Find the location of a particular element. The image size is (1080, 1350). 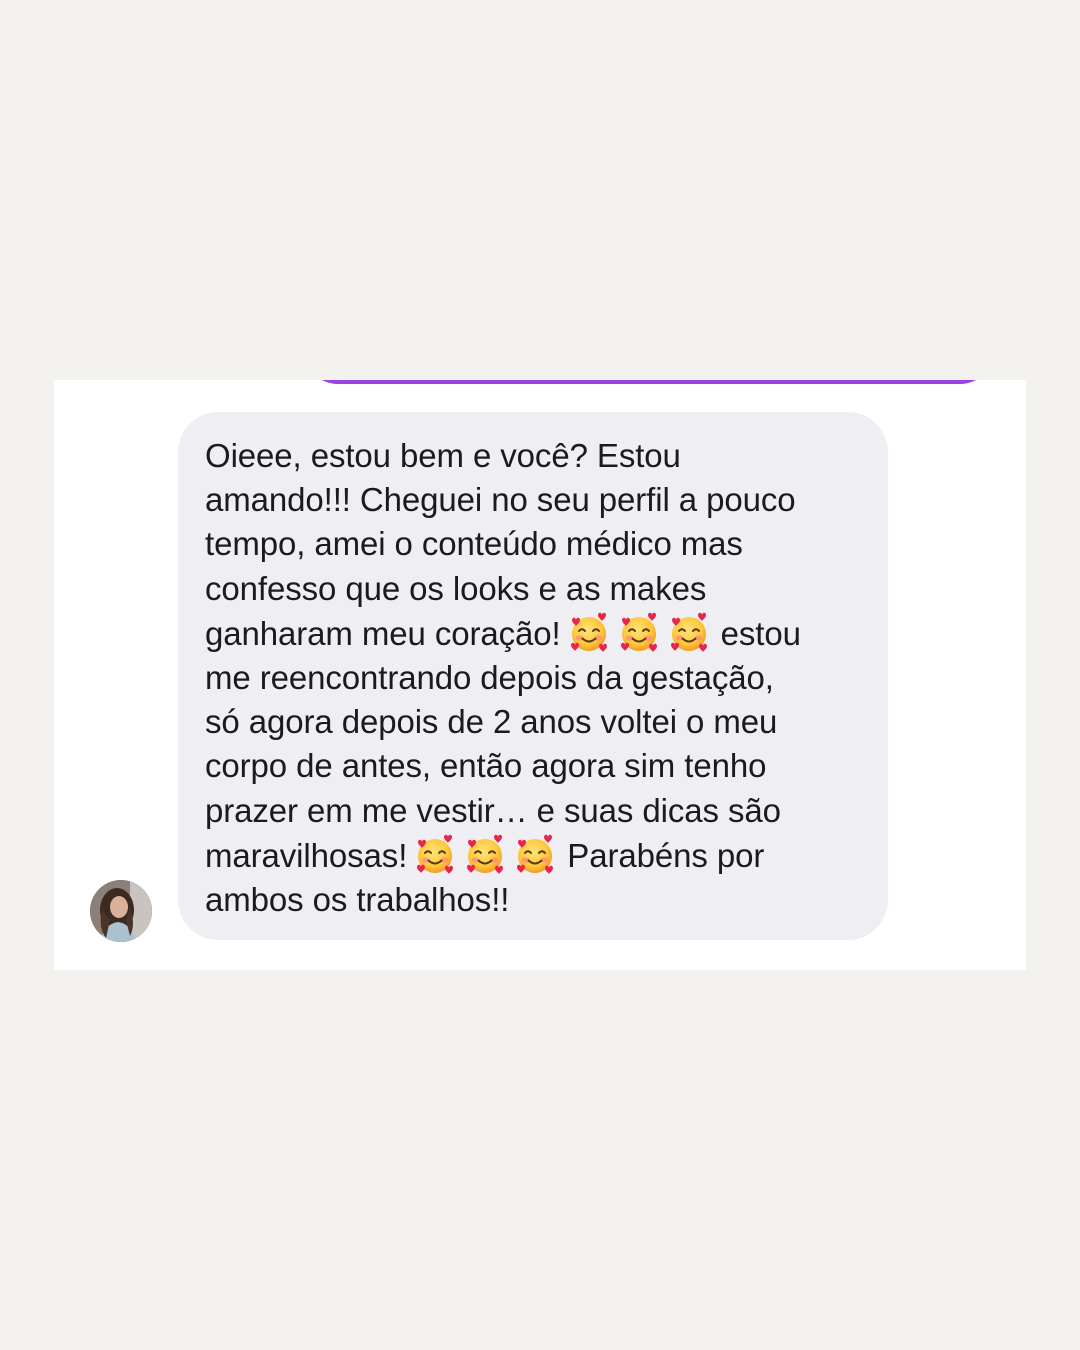

message-line: Oieee, estou bem e você? Estou is located at coordinates (443, 455).